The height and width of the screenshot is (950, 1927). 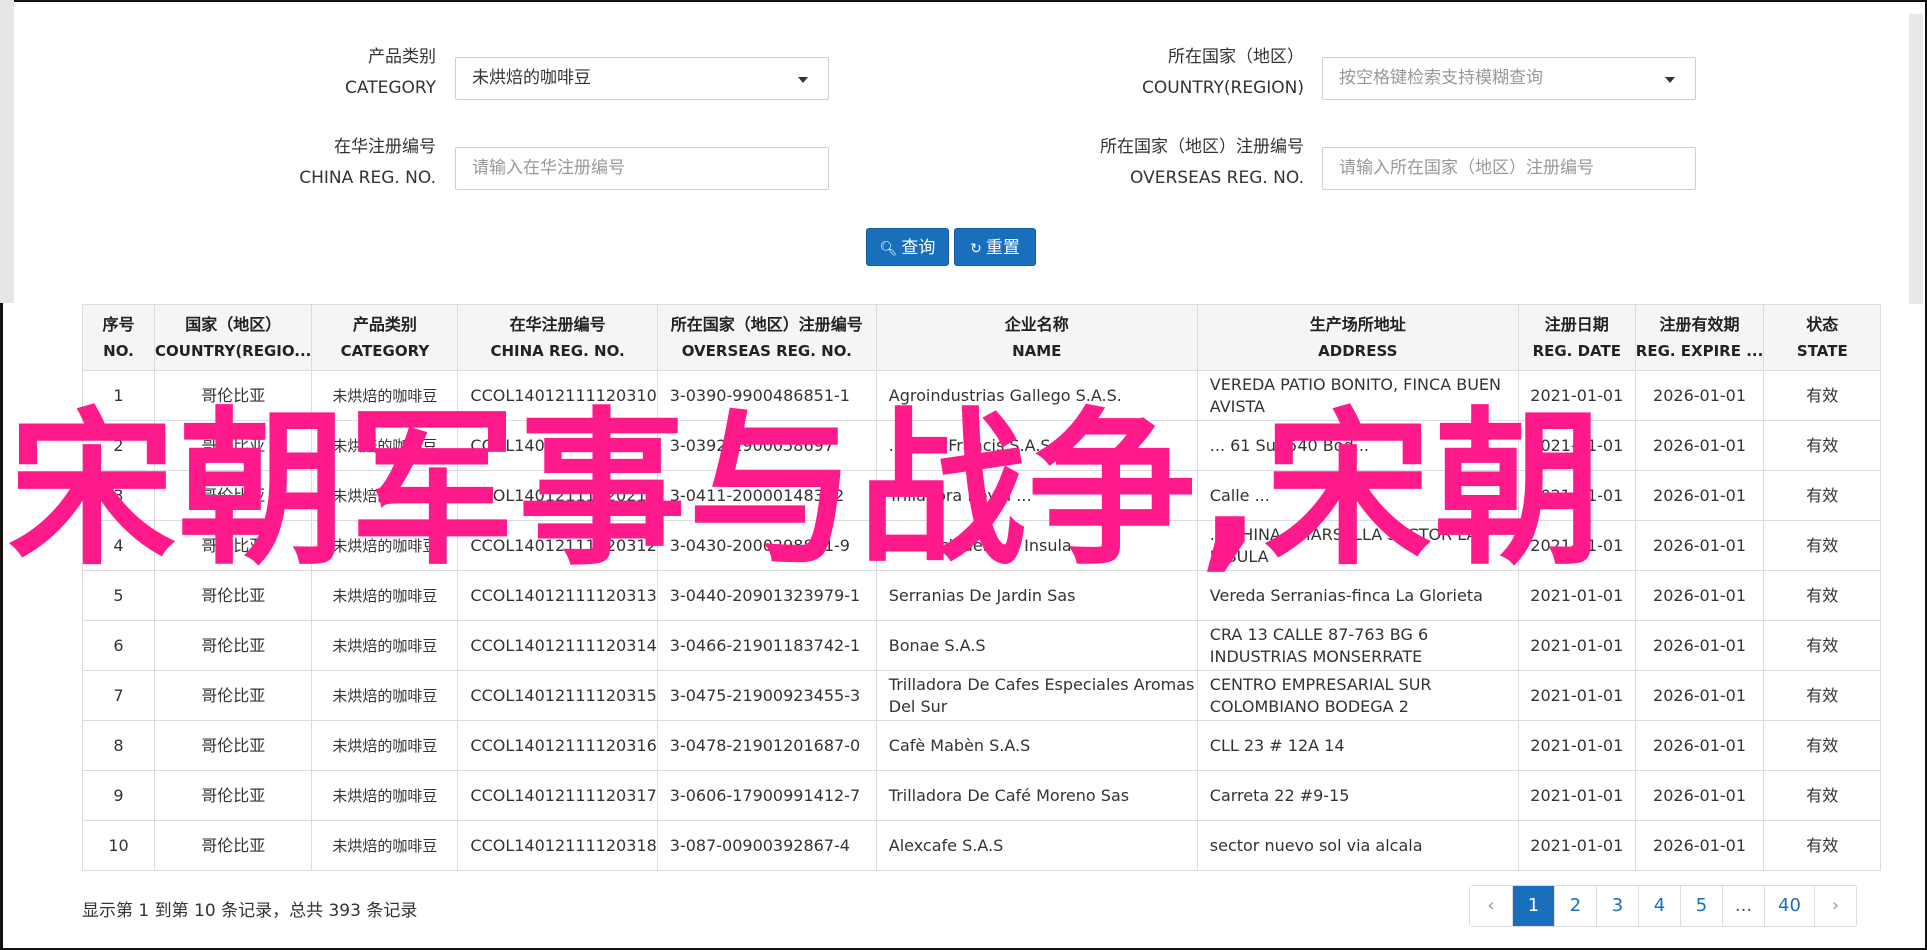 I want to click on cell-address: sector nuevo sol via alcala, so click(x=1357, y=845).